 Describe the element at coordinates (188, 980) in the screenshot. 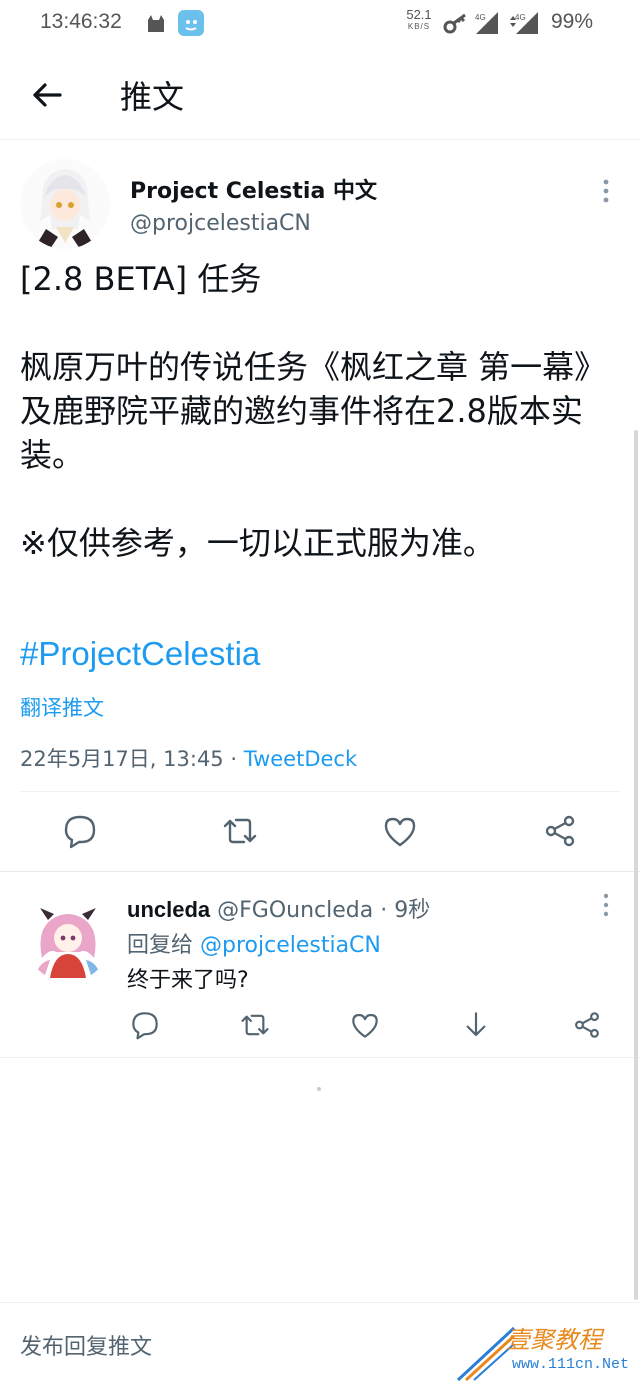

I see `reply-text: 终于来了吗?` at that location.